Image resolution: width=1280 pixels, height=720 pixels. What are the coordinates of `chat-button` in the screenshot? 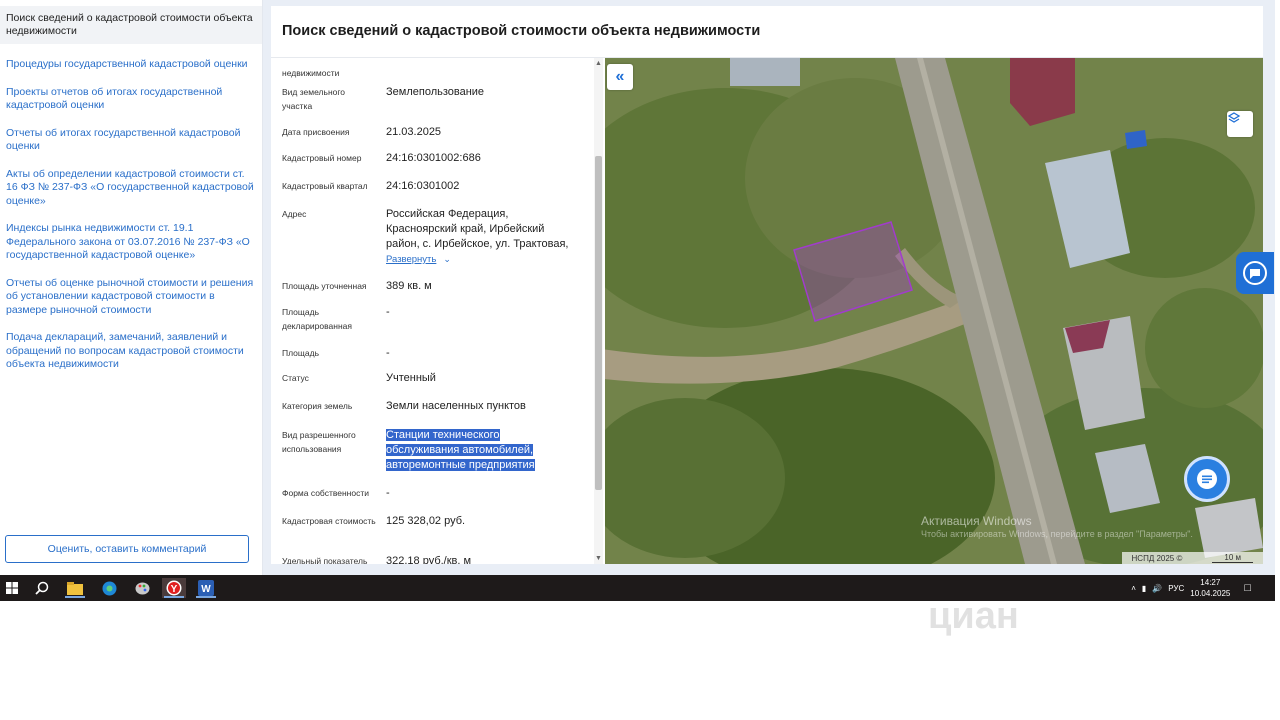 It's located at (1207, 479).